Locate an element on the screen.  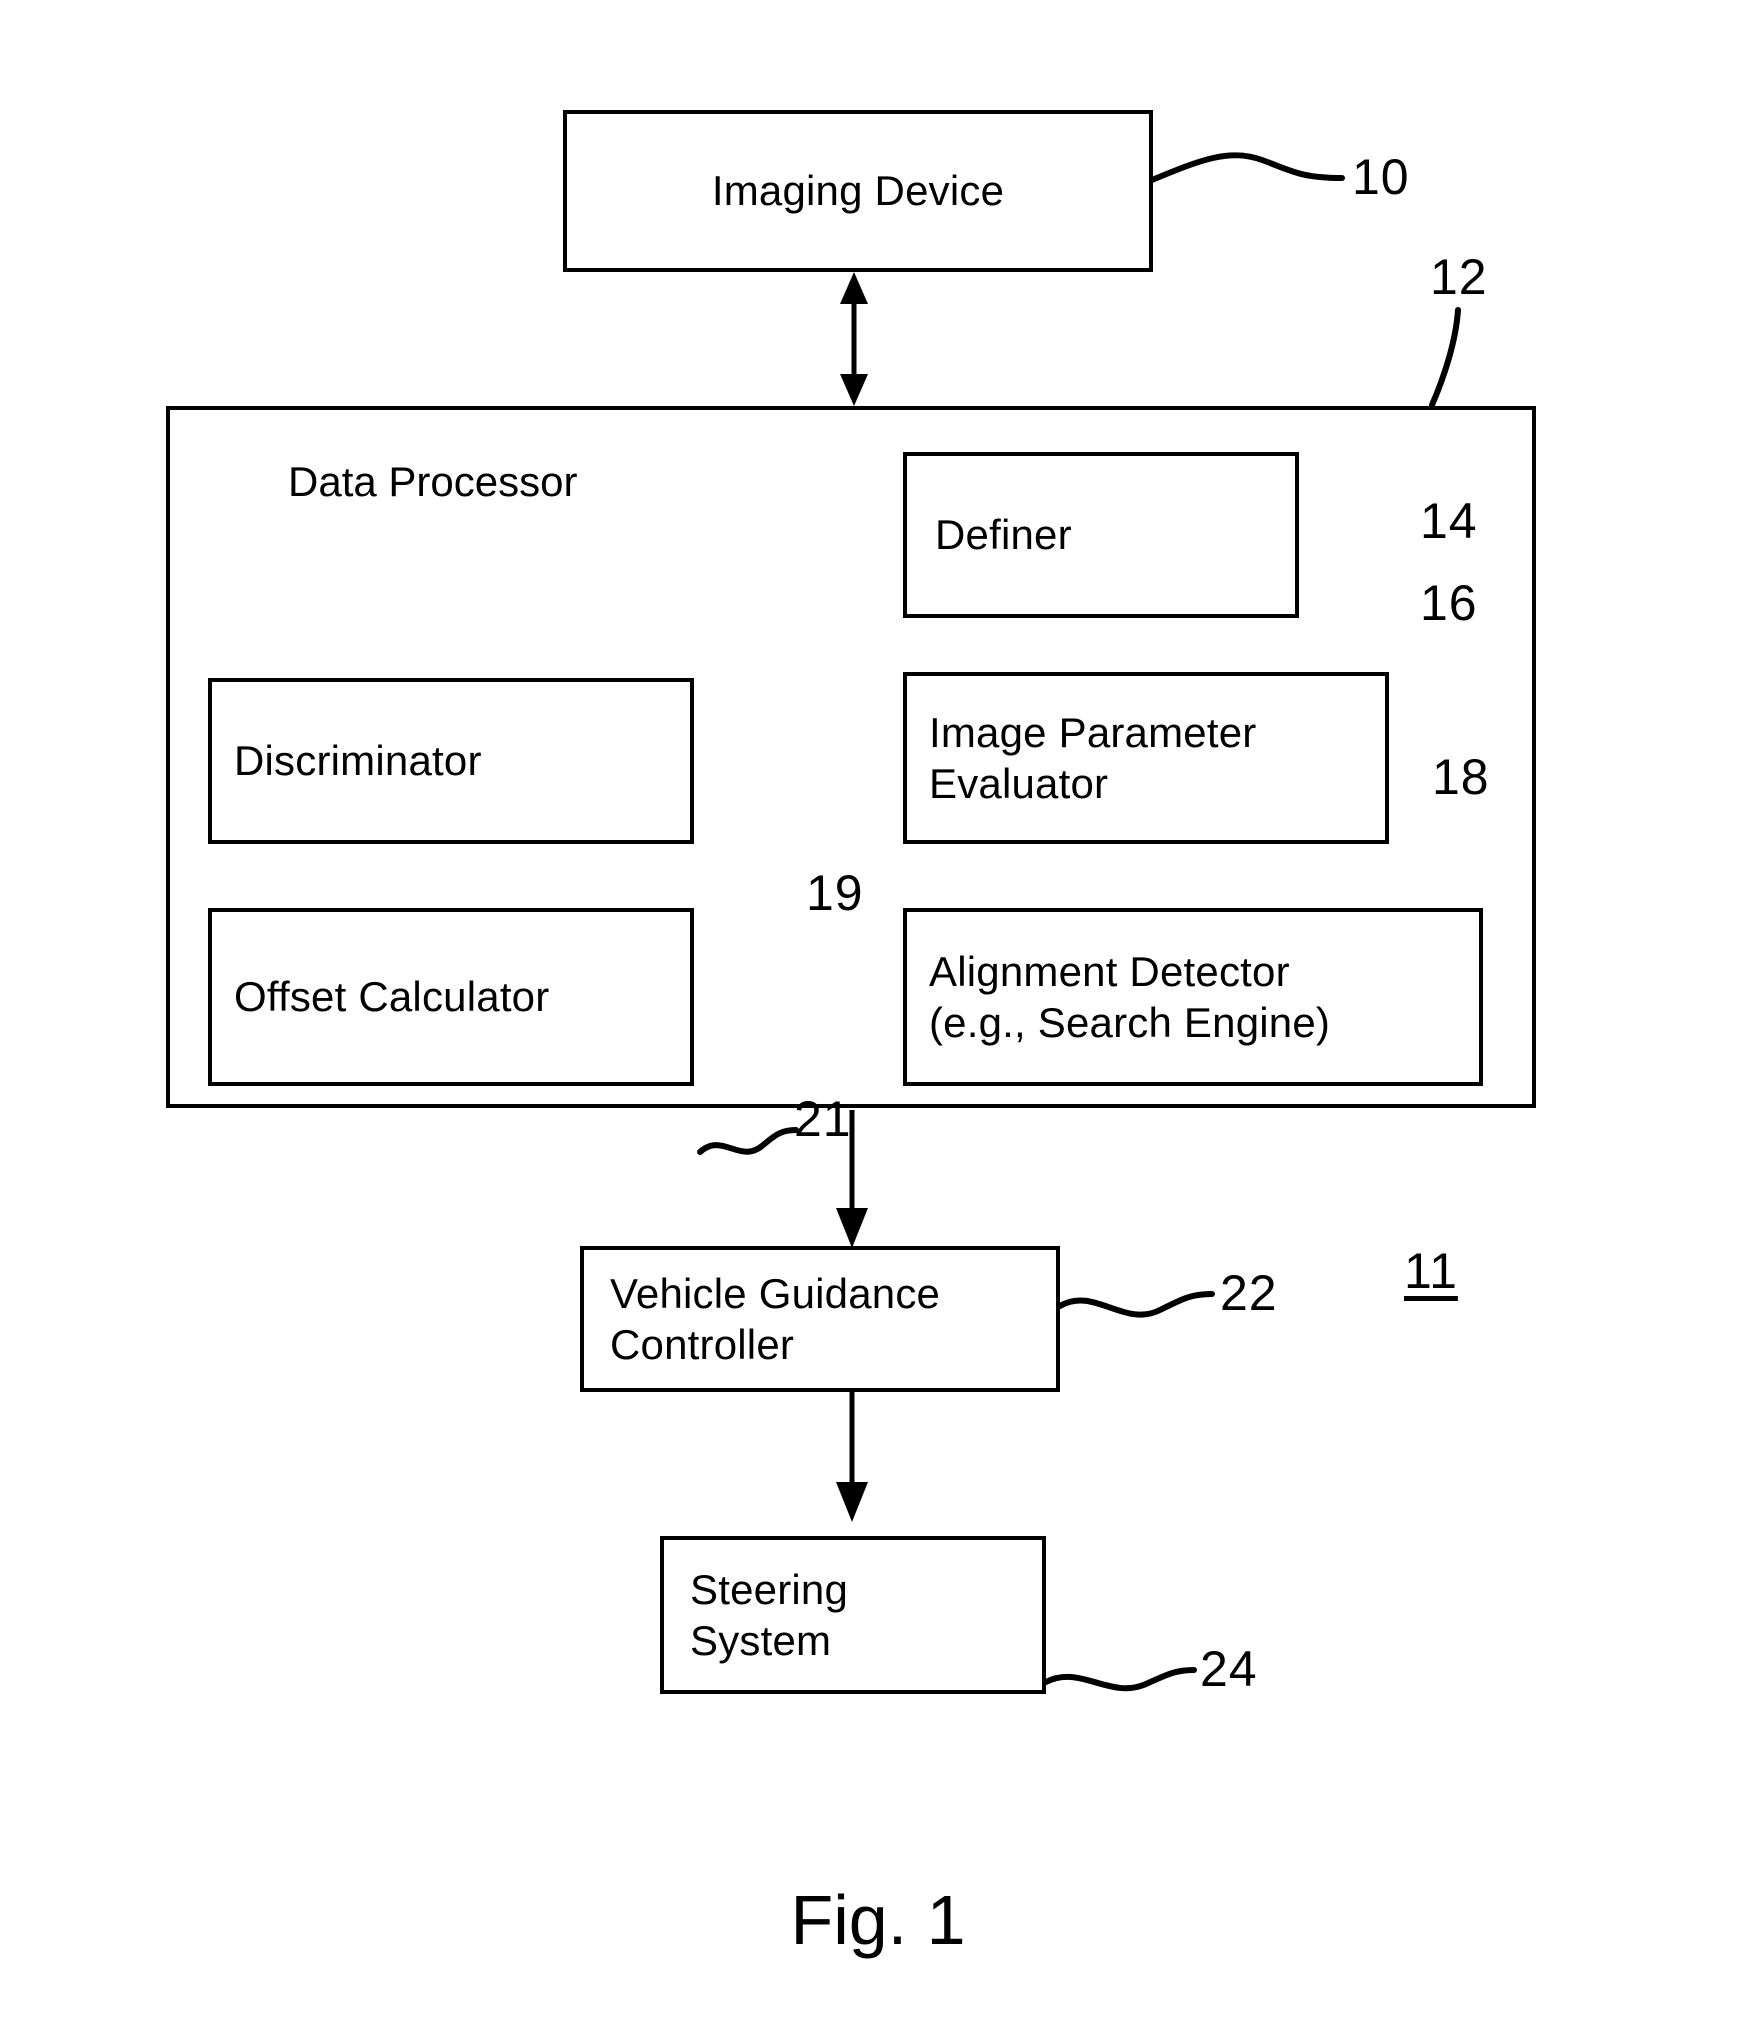
block-imaging-device-label: Imaging Device is located at coordinates (858, 191).